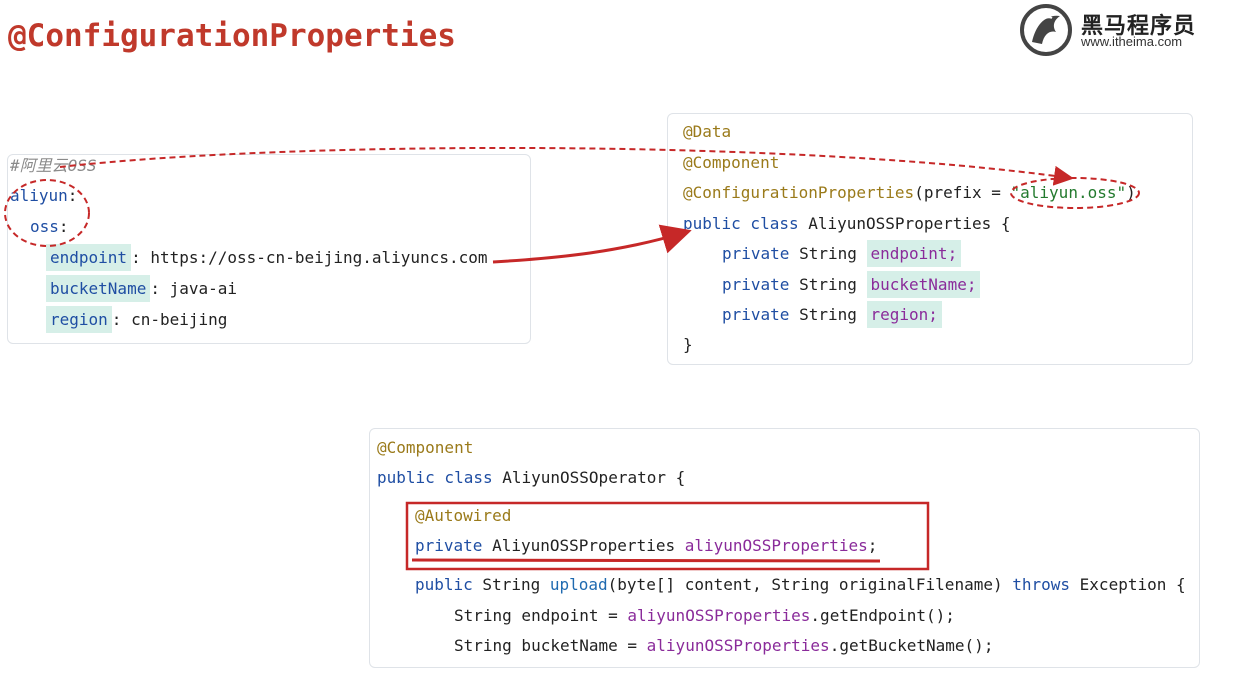 This screenshot has width=1242, height=691. I want to click on yaml-sub-line: oss:, so click(49, 226).